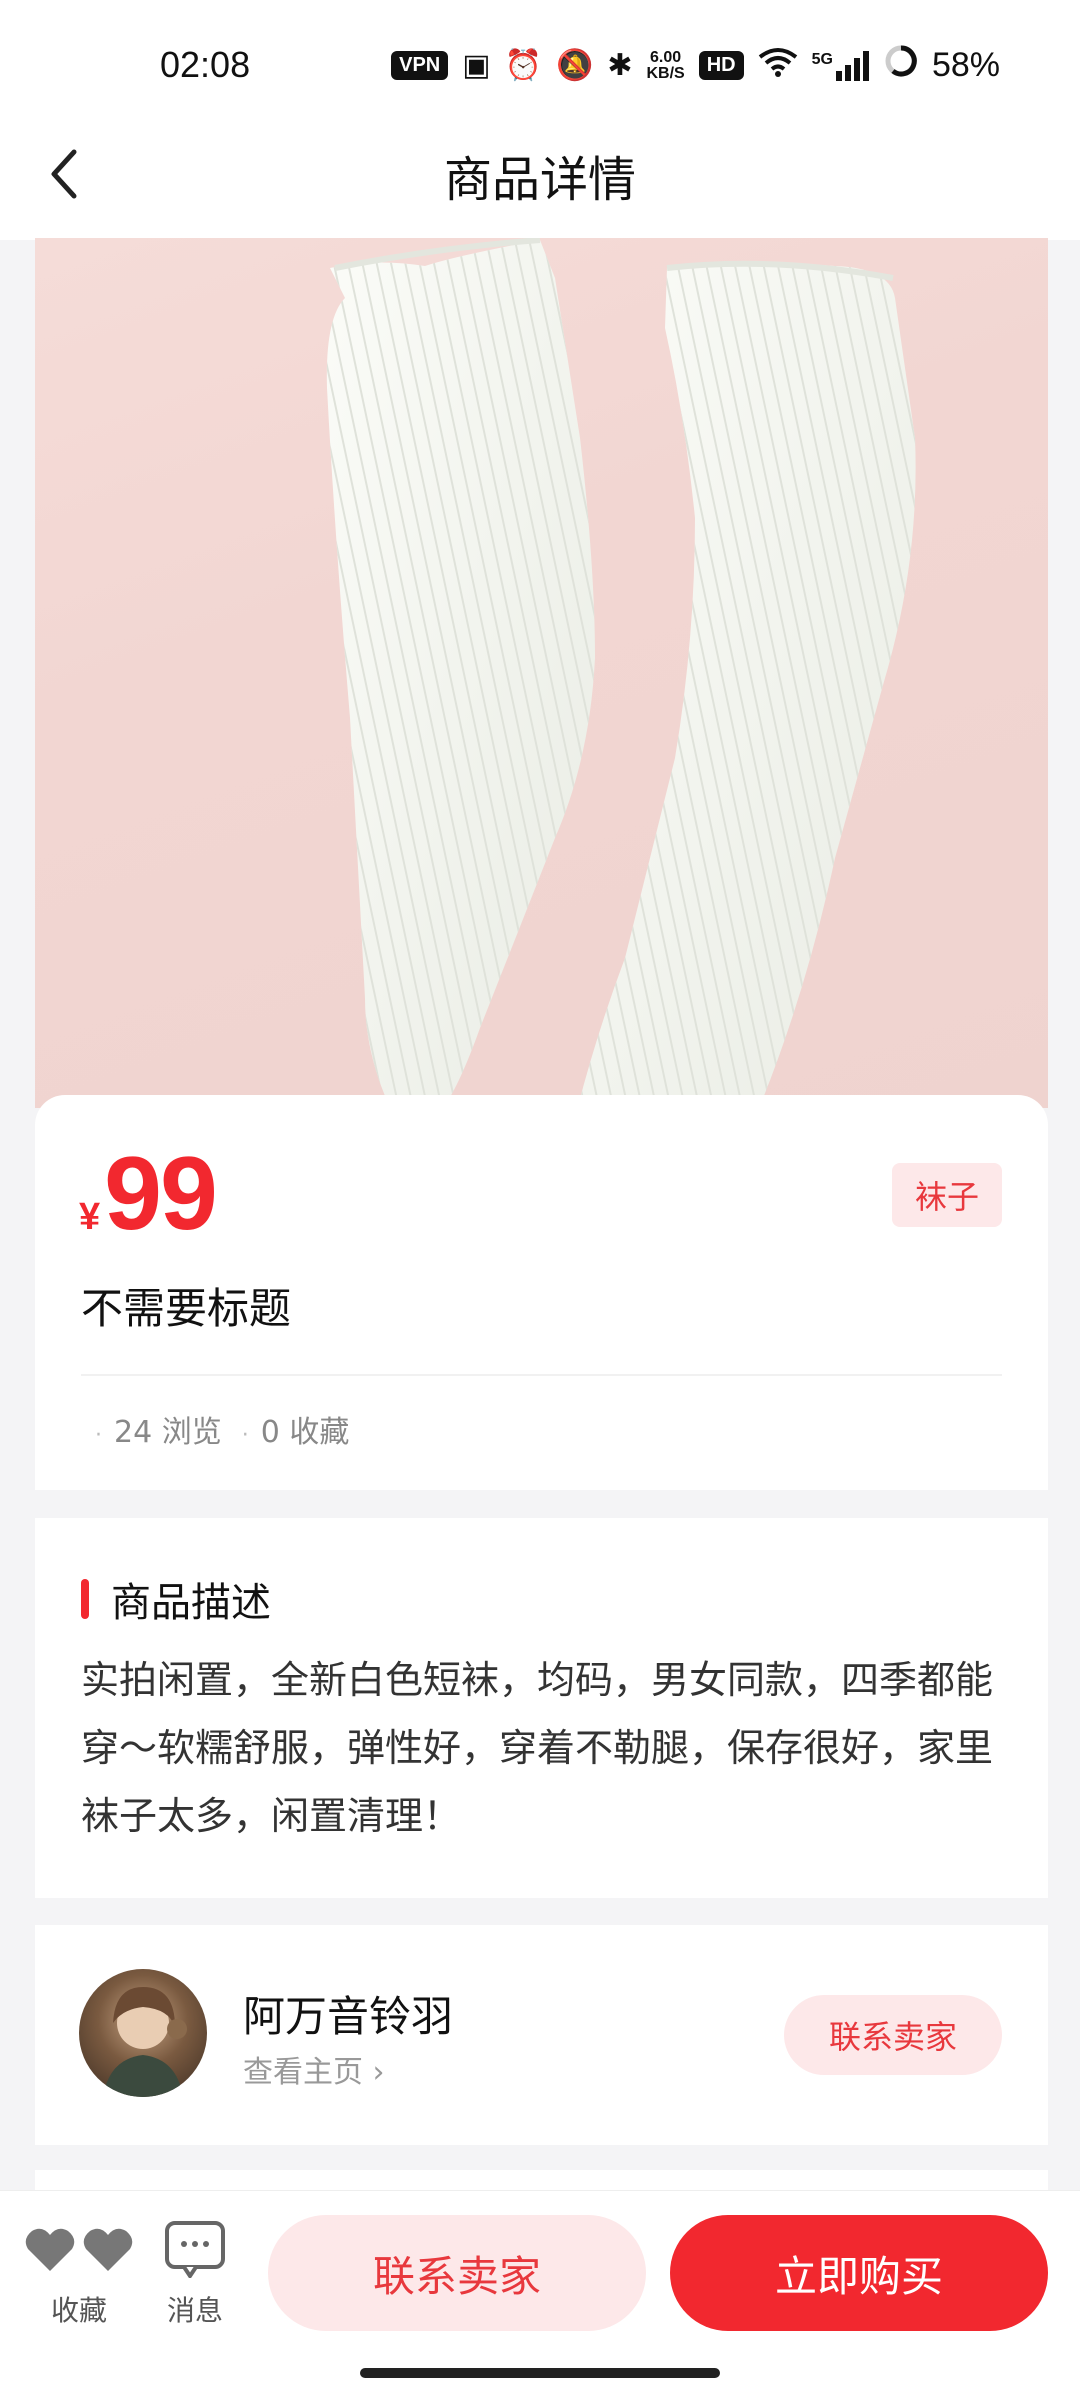 This screenshot has width=1080, height=2400. I want to click on category-tag: 袜子, so click(947, 1195).